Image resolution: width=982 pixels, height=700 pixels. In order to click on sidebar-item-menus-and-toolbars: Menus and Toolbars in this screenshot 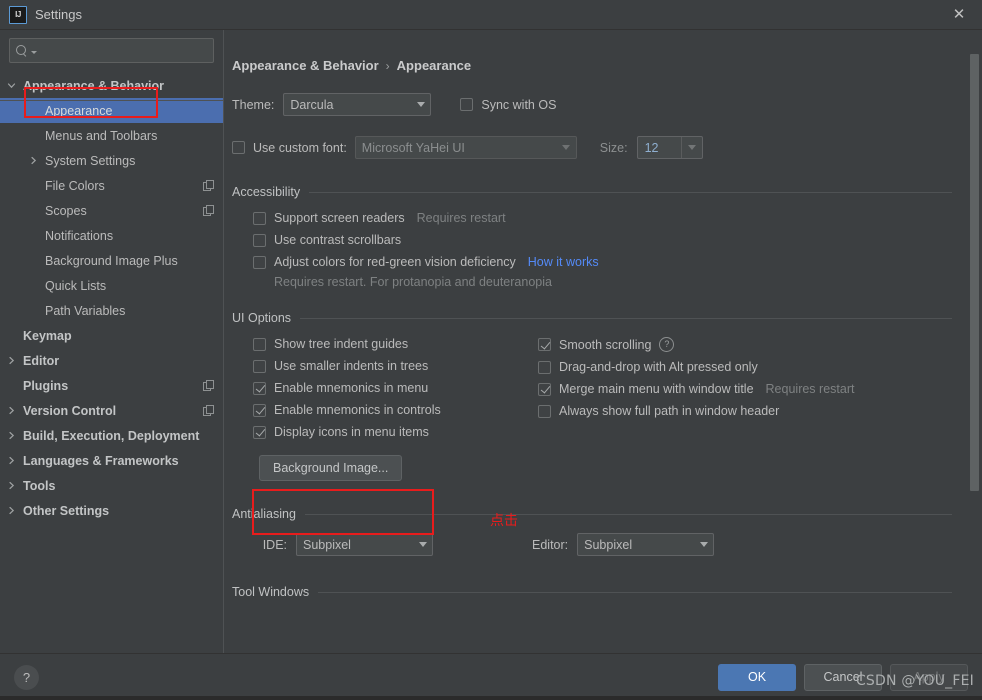, I will do `click(111, 135)`.